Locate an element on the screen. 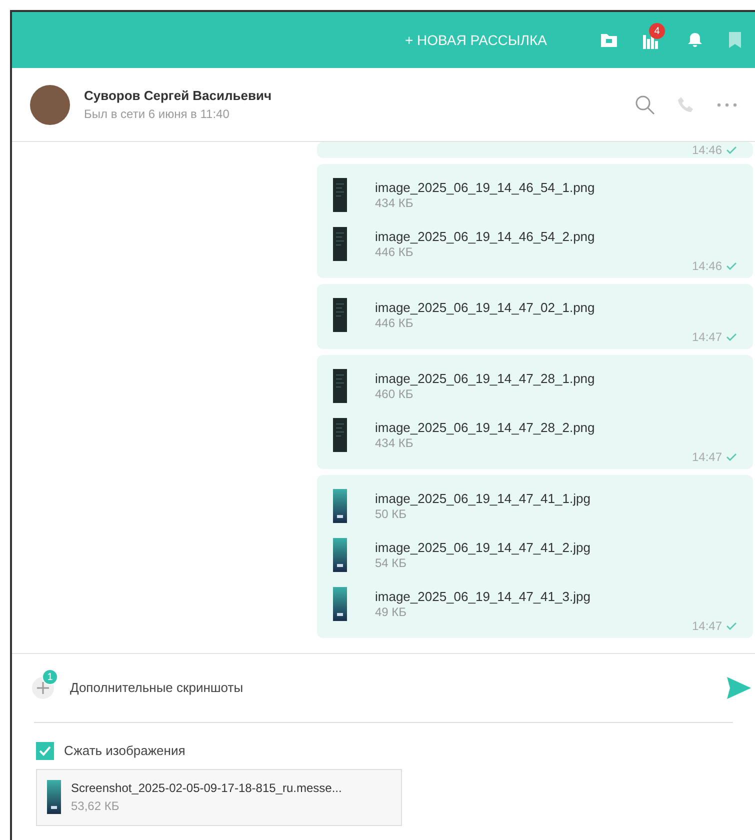 The width and height of the screenshot is (755, 840). bookmark-icon is located at coordinates (735, 40).